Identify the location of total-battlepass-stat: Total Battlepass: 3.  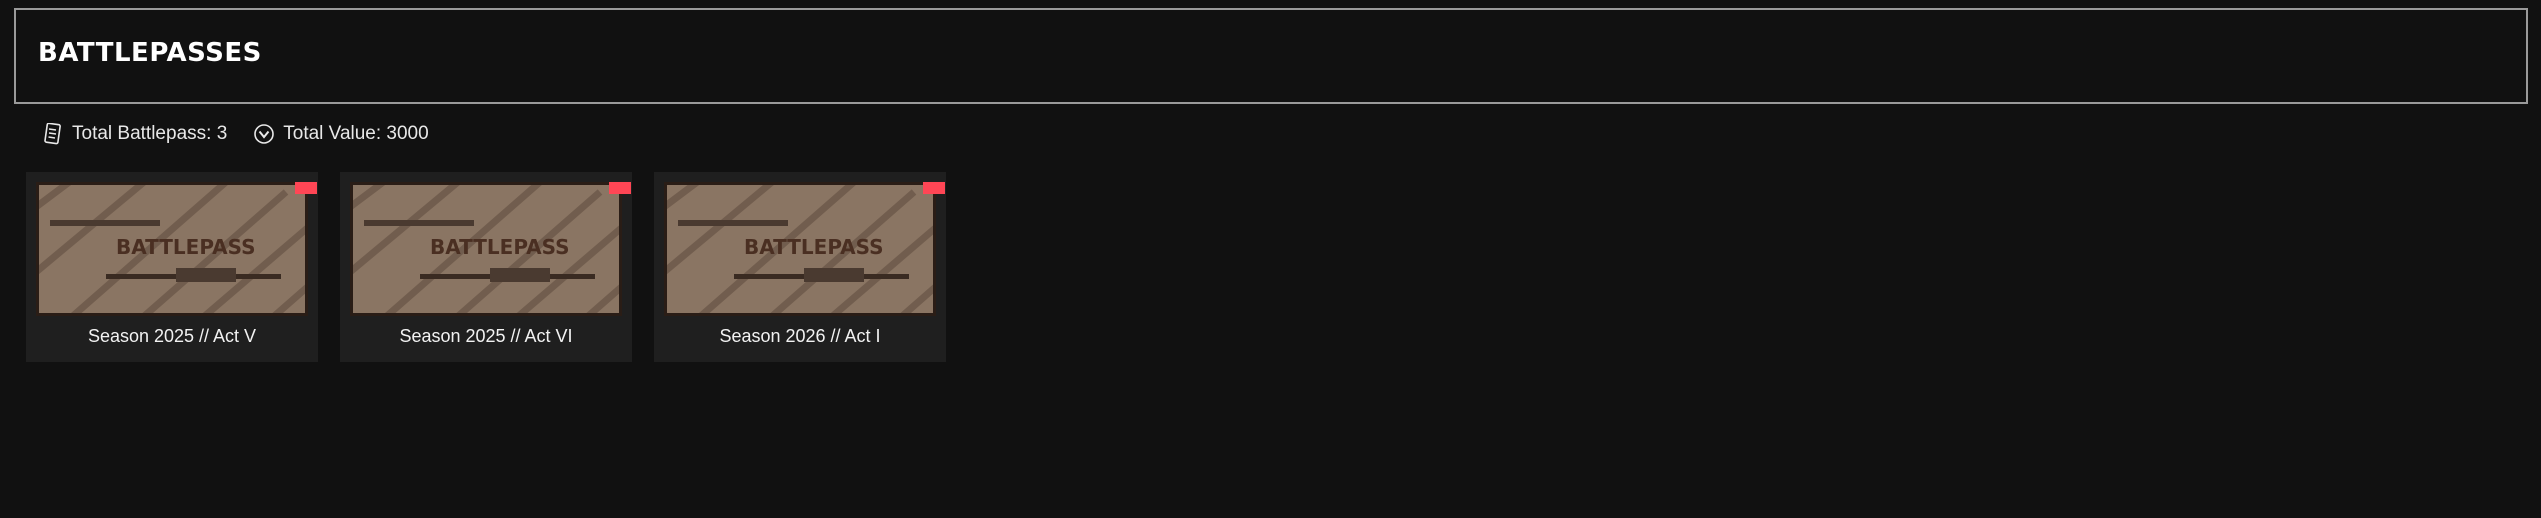
(134, 134).